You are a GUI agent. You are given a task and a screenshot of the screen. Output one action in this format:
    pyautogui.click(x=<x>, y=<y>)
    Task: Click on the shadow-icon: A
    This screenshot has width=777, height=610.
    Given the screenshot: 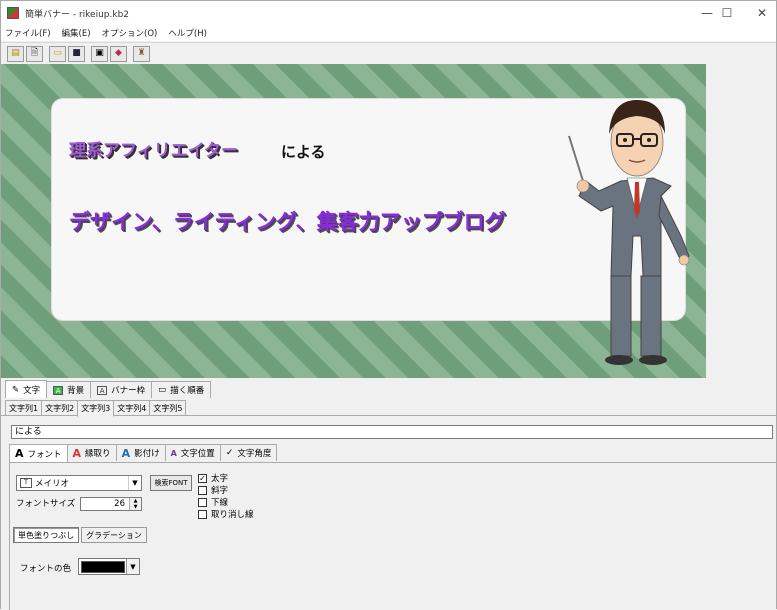 What is the action you would take?
    pyautogui.click(x=126, y=453)
    